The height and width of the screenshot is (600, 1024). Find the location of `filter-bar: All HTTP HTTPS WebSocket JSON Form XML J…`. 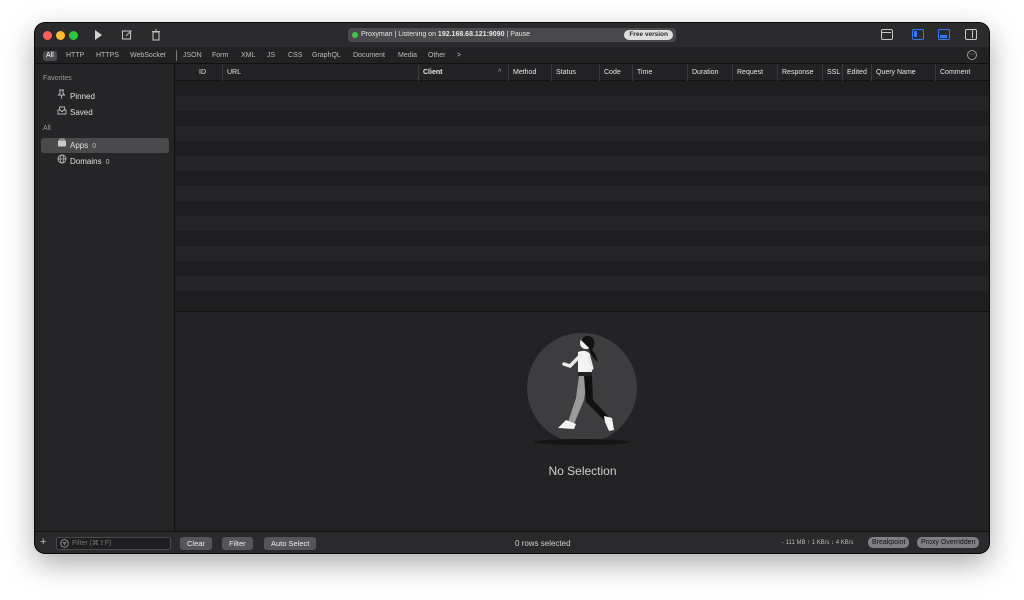

filter-bar: All HTTP HTTPS WebSocket JSON Form XML J… is located at coordinates (512, 55).